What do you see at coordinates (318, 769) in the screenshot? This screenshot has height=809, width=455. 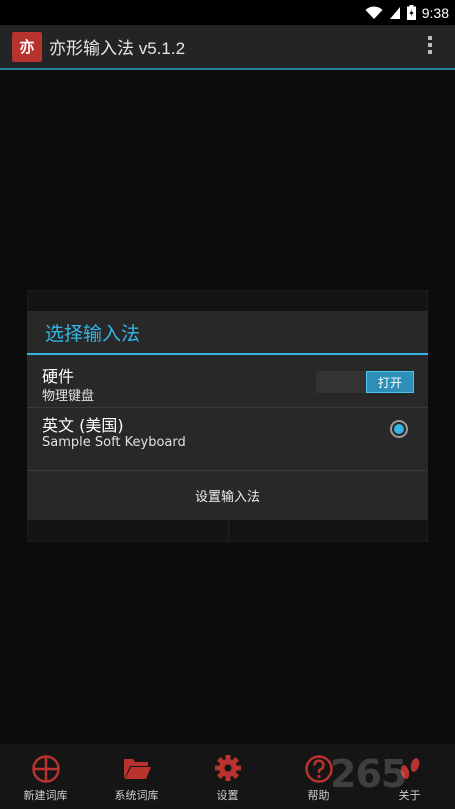 I see `help-icon` at bounding box center [318, 769].